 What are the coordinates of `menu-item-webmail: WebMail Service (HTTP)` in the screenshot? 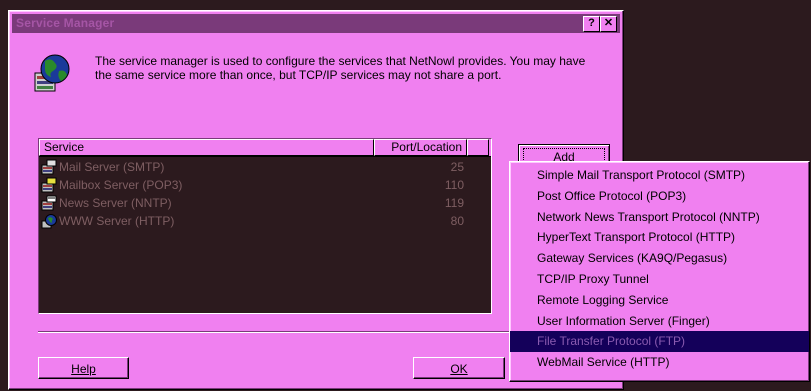 It's located at (659, 362).